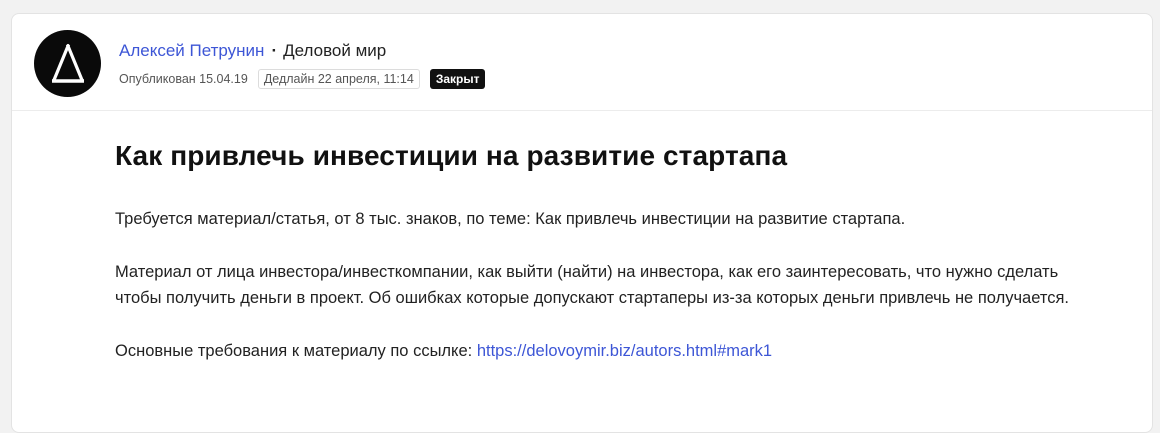 The image size is (1160, 433). I want to click on author-line: Алексей Петрунин · Деловой мир, so click(252, 51).